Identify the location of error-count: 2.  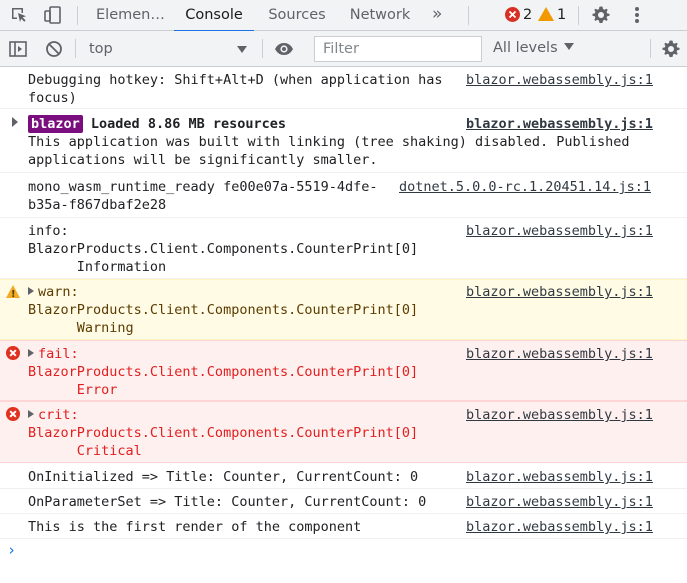
(527, 15).